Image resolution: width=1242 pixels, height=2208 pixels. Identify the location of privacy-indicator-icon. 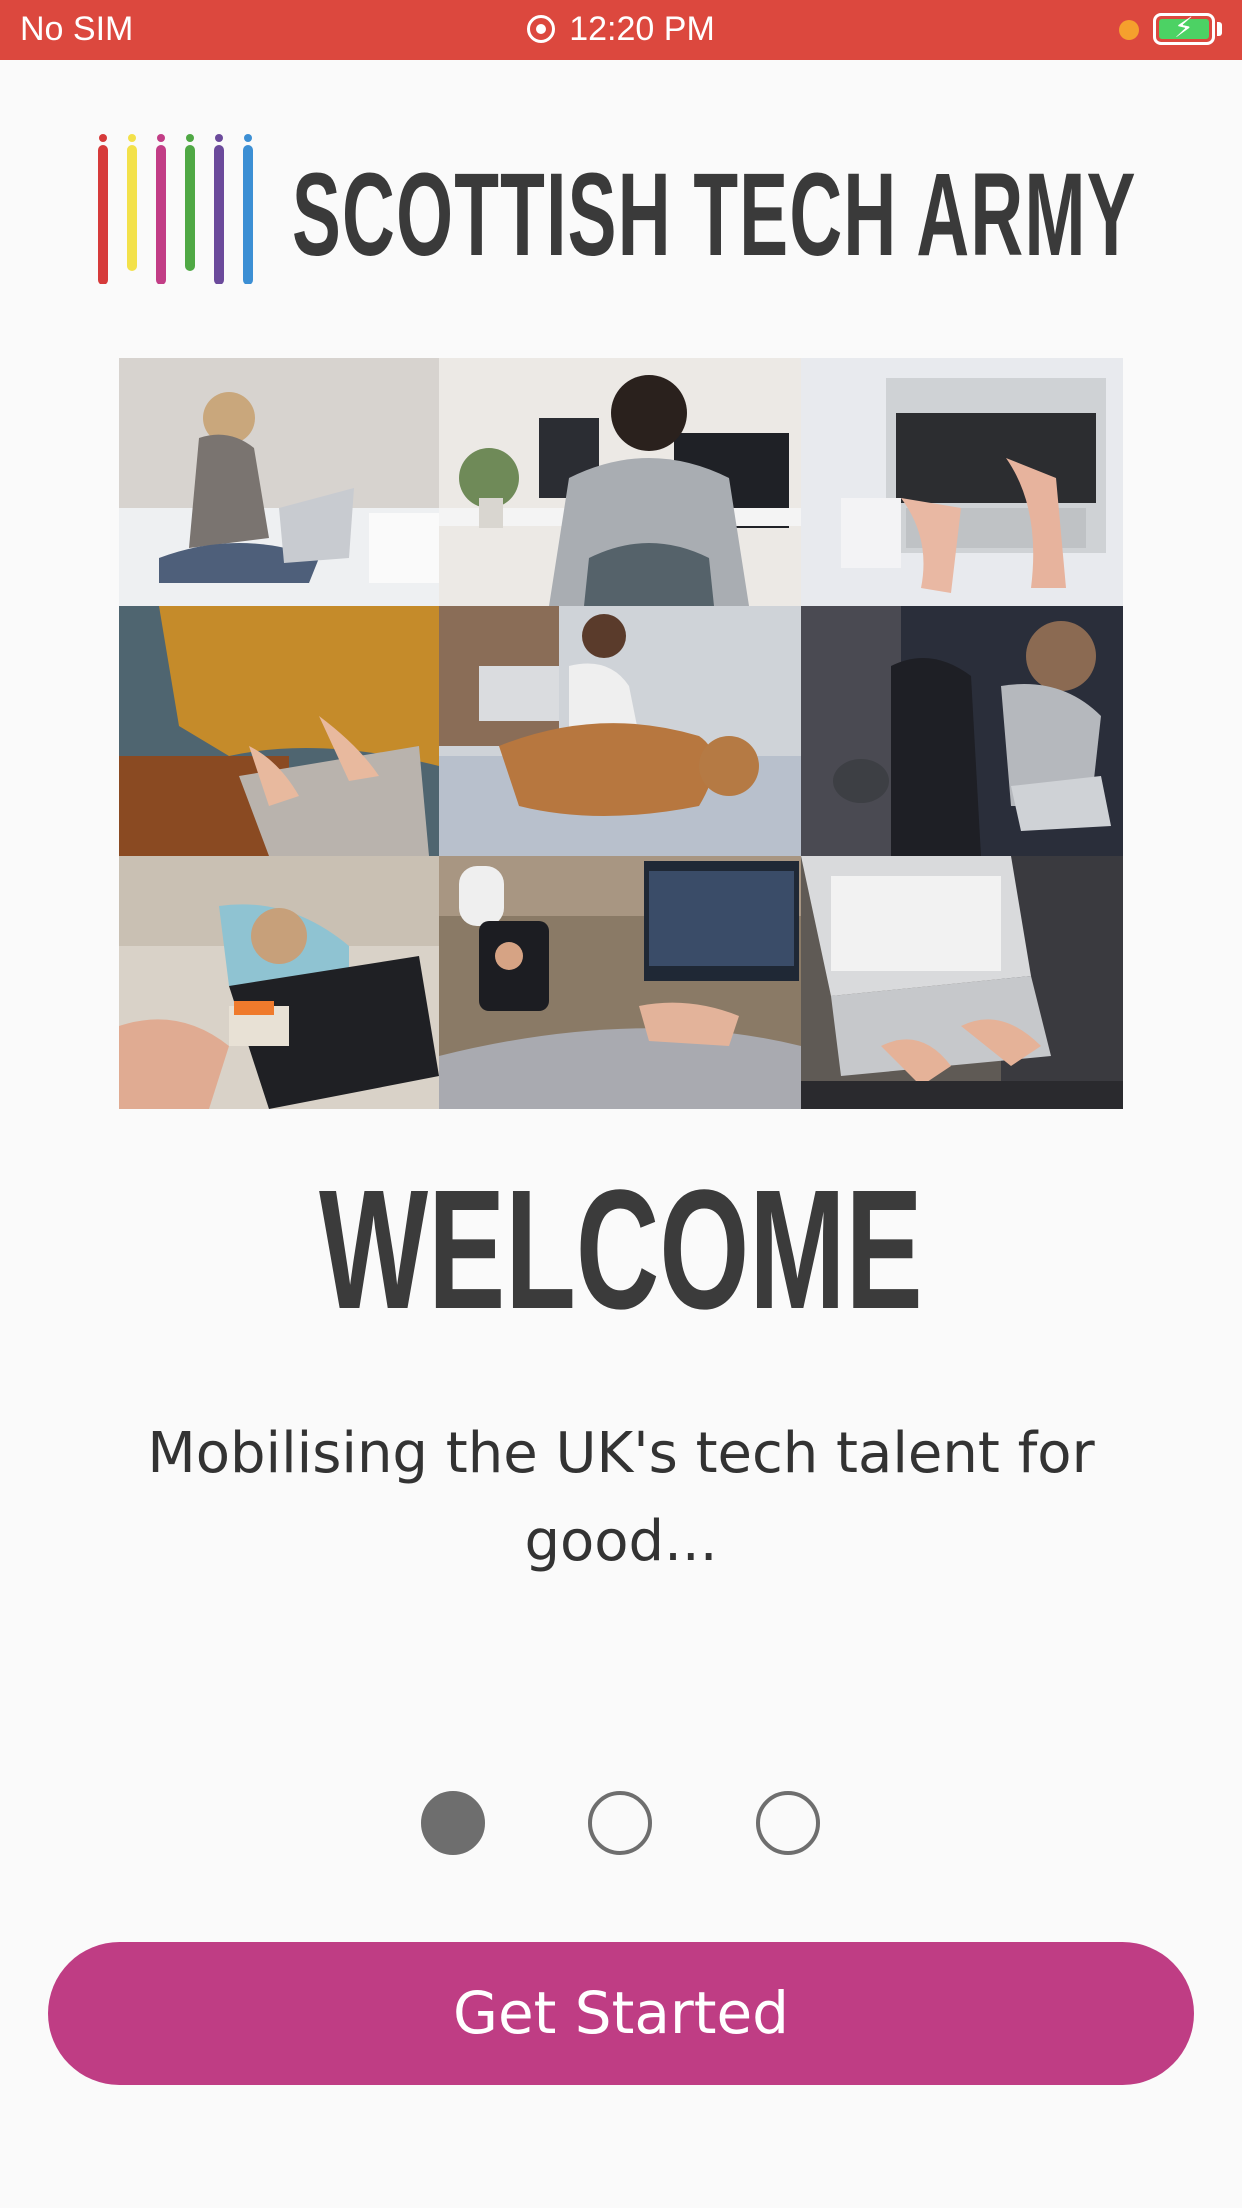
(1129, 30).